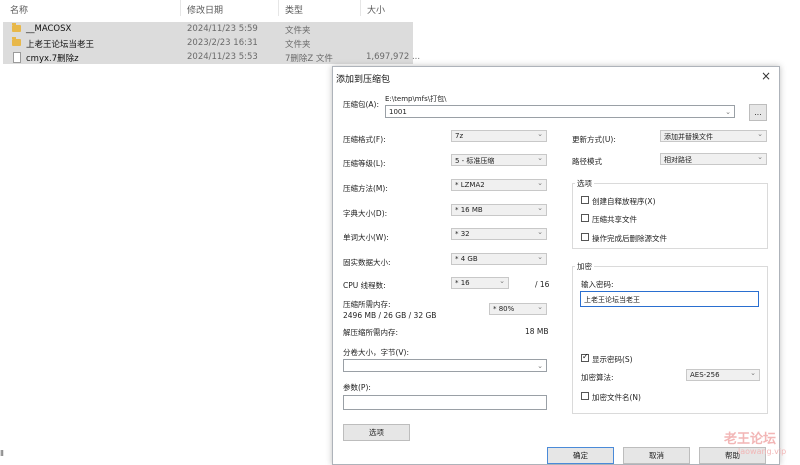  I want to click on delete-after-label: 操作完成后删除源文件, so click(629, 238).